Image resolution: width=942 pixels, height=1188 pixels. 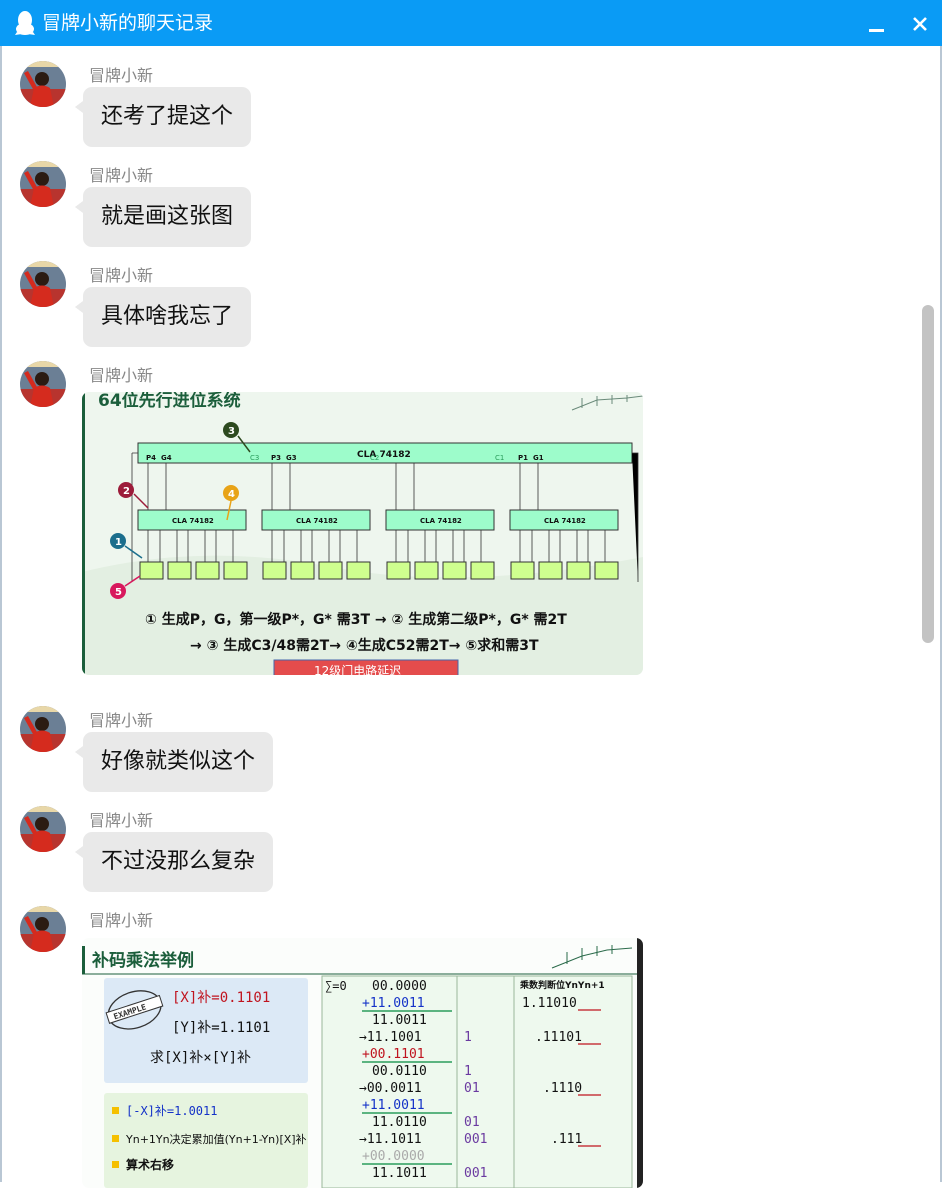 What do you see at coordinates (364, 645) in the screenshot?
I see `slide-text-line2: → ③ 生成C3/48需2T→ ④生成C52需2T→ ⑤求和需3T` at bounding box center [364, 645].